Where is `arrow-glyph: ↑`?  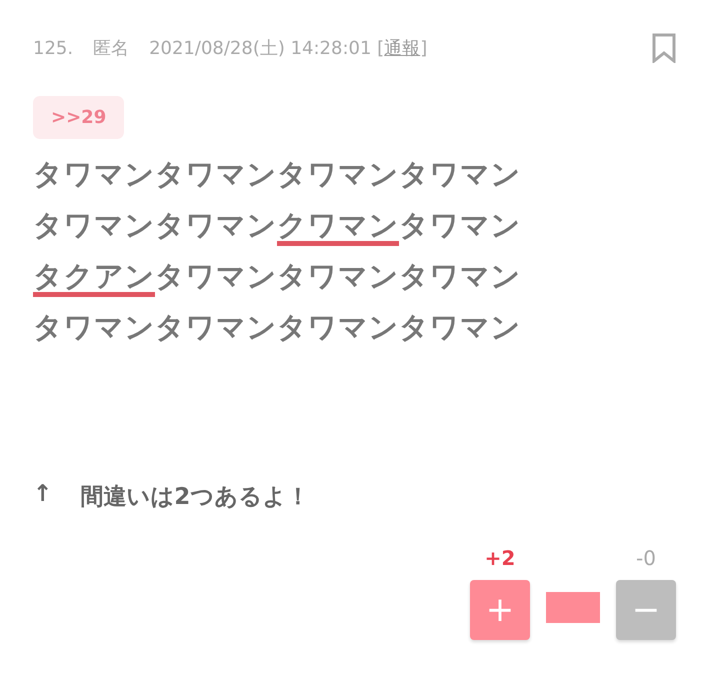 arrow-glyph: ↑ is located at coordinates (42, 495).